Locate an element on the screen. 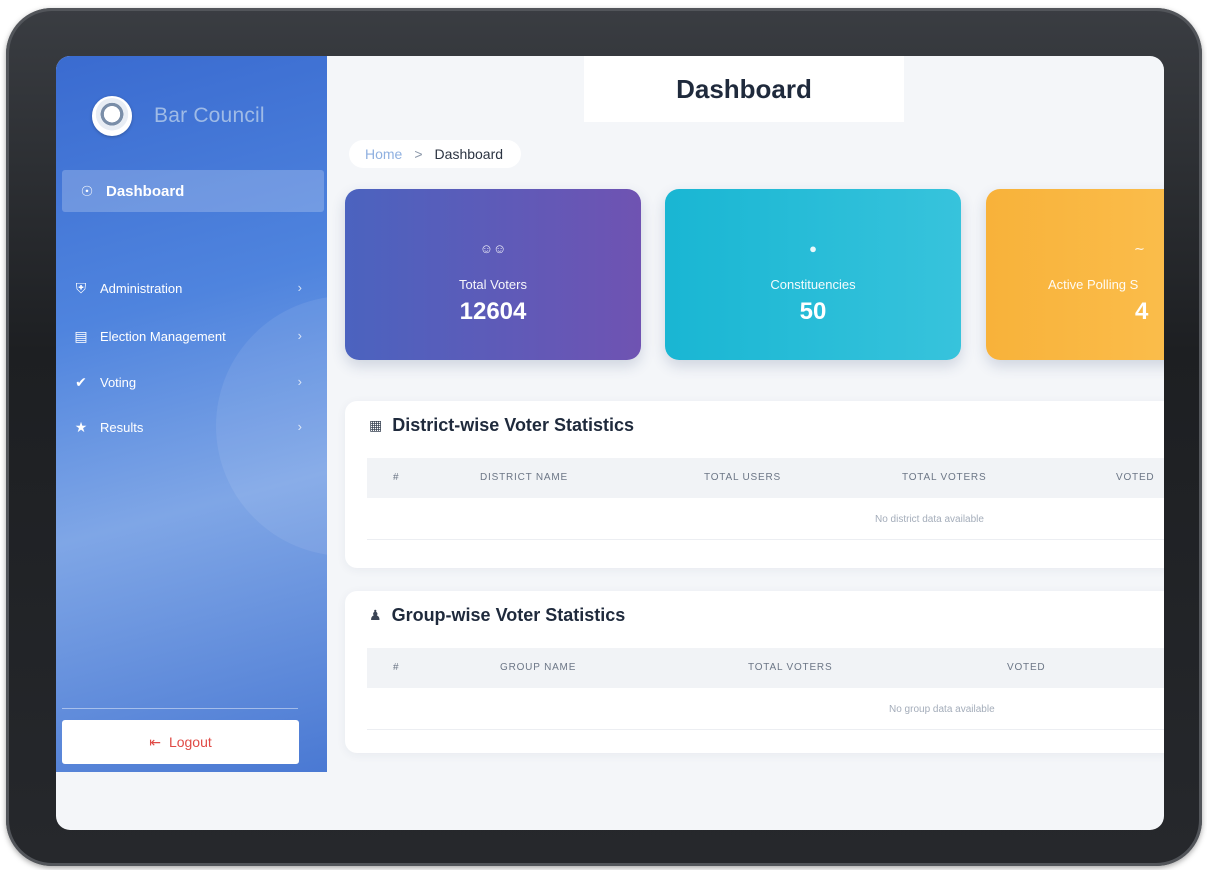 The height and width of the screenshot is (870, 1207). stat-value: 4 is located at coordinates (1142, 311).